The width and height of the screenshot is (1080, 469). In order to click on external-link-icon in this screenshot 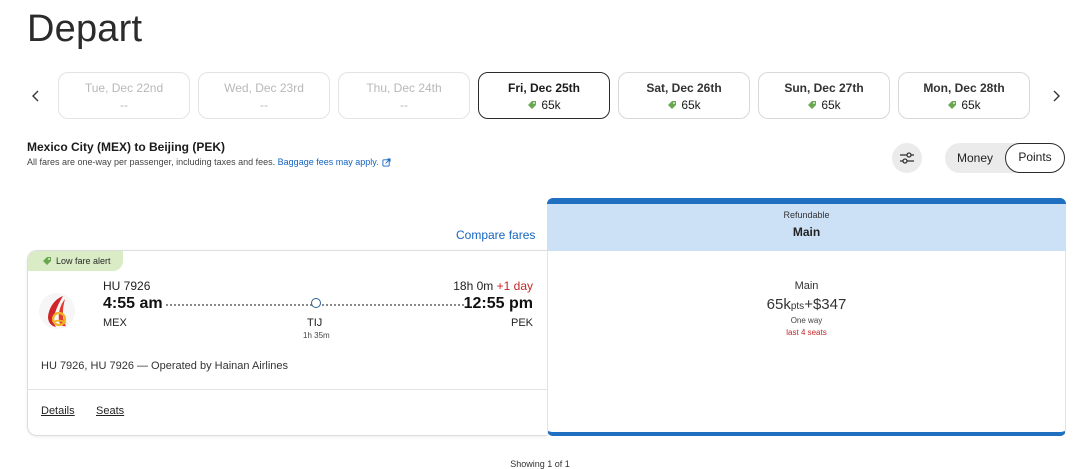, I will do `click(386, 162)`.